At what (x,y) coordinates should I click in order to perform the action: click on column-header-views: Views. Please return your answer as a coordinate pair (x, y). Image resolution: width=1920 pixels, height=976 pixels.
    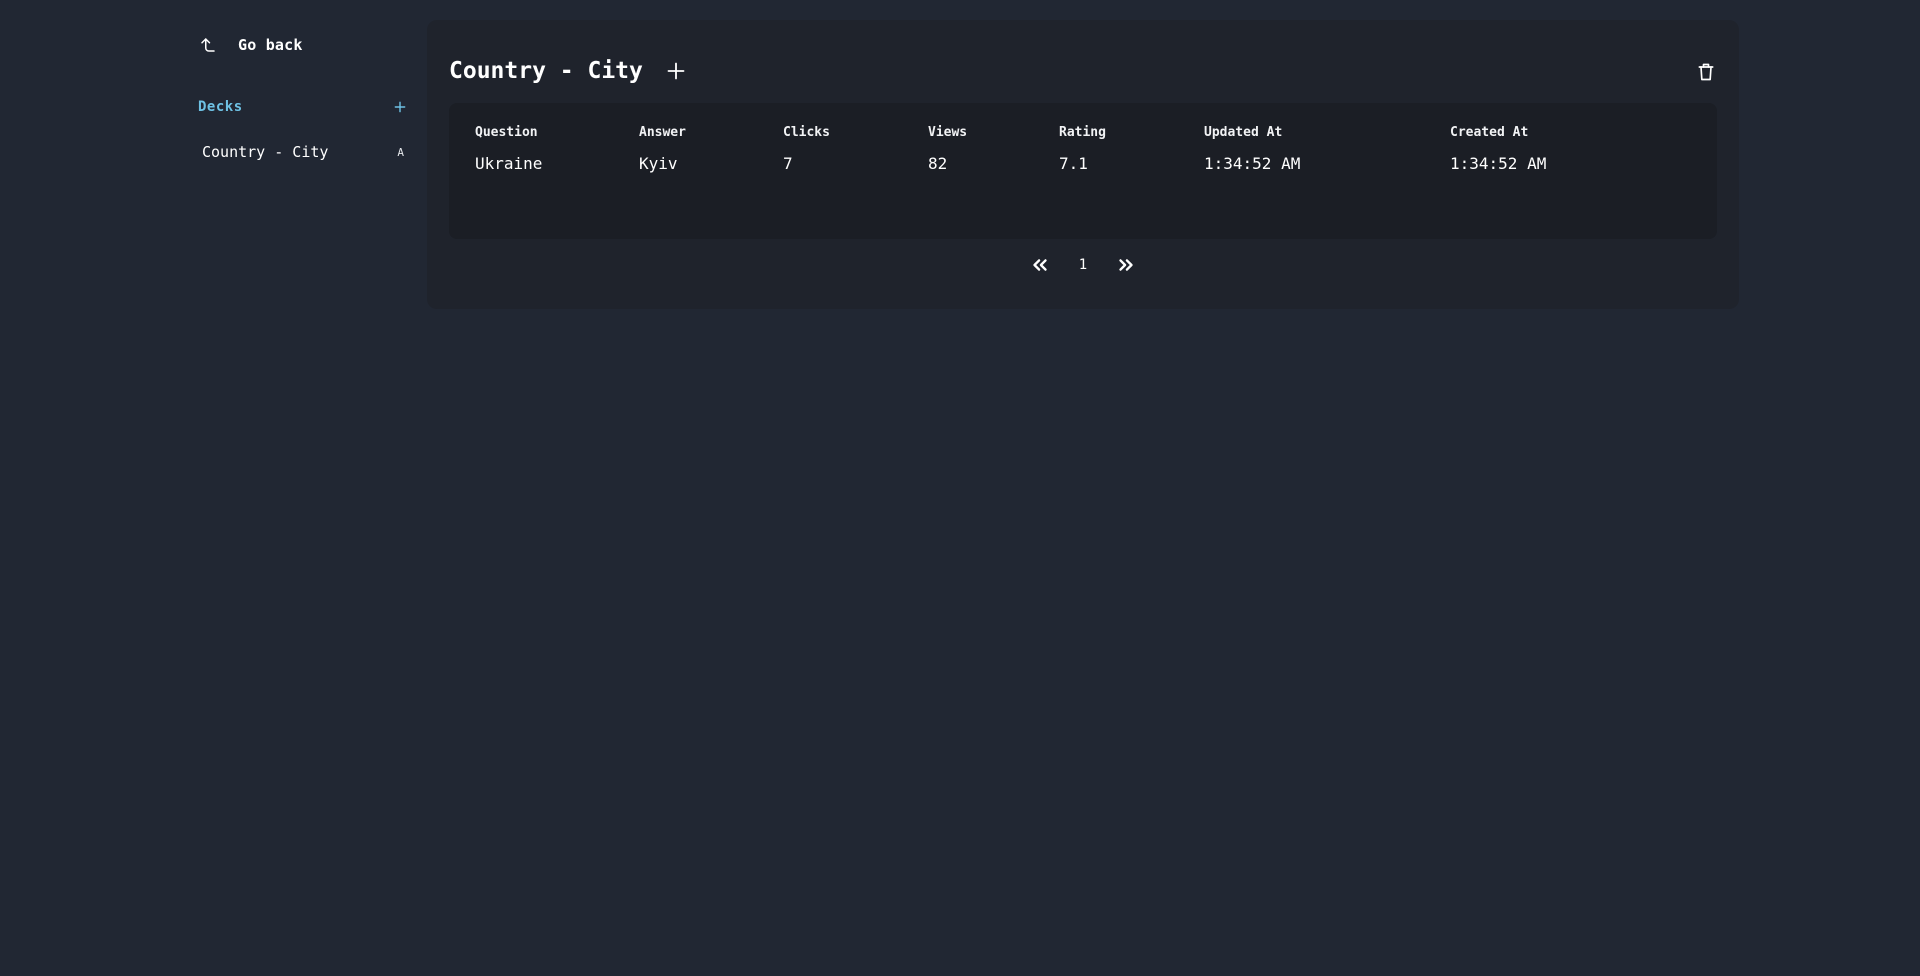
    Looking at the image, I should click on (993, 121).